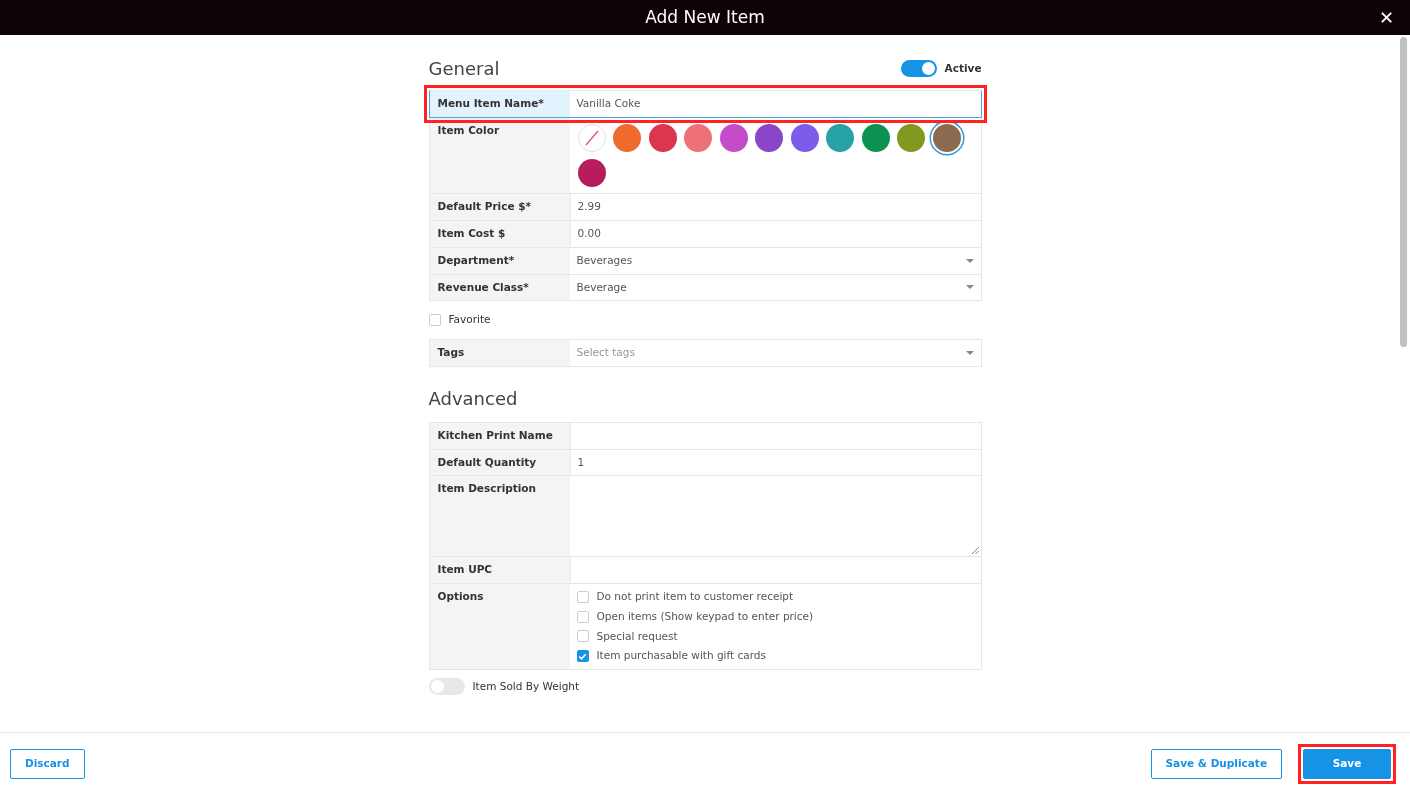  What do you see at coordinates (695, 596) in the screenshot?
I see `checkbox-label: Do not print item to customer receipt` at bounding box center [695, 596].